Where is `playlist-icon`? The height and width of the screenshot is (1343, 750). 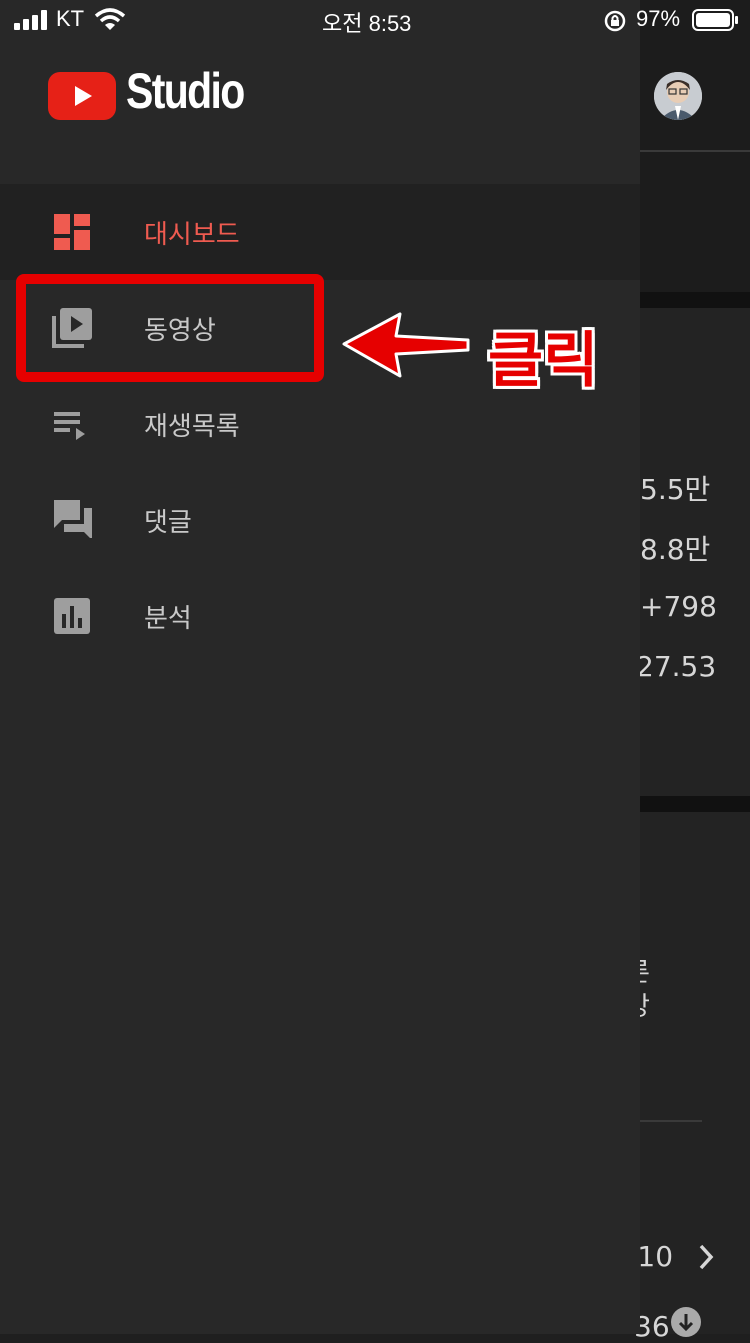
playlist-icon is located at coordinates (69, 426).